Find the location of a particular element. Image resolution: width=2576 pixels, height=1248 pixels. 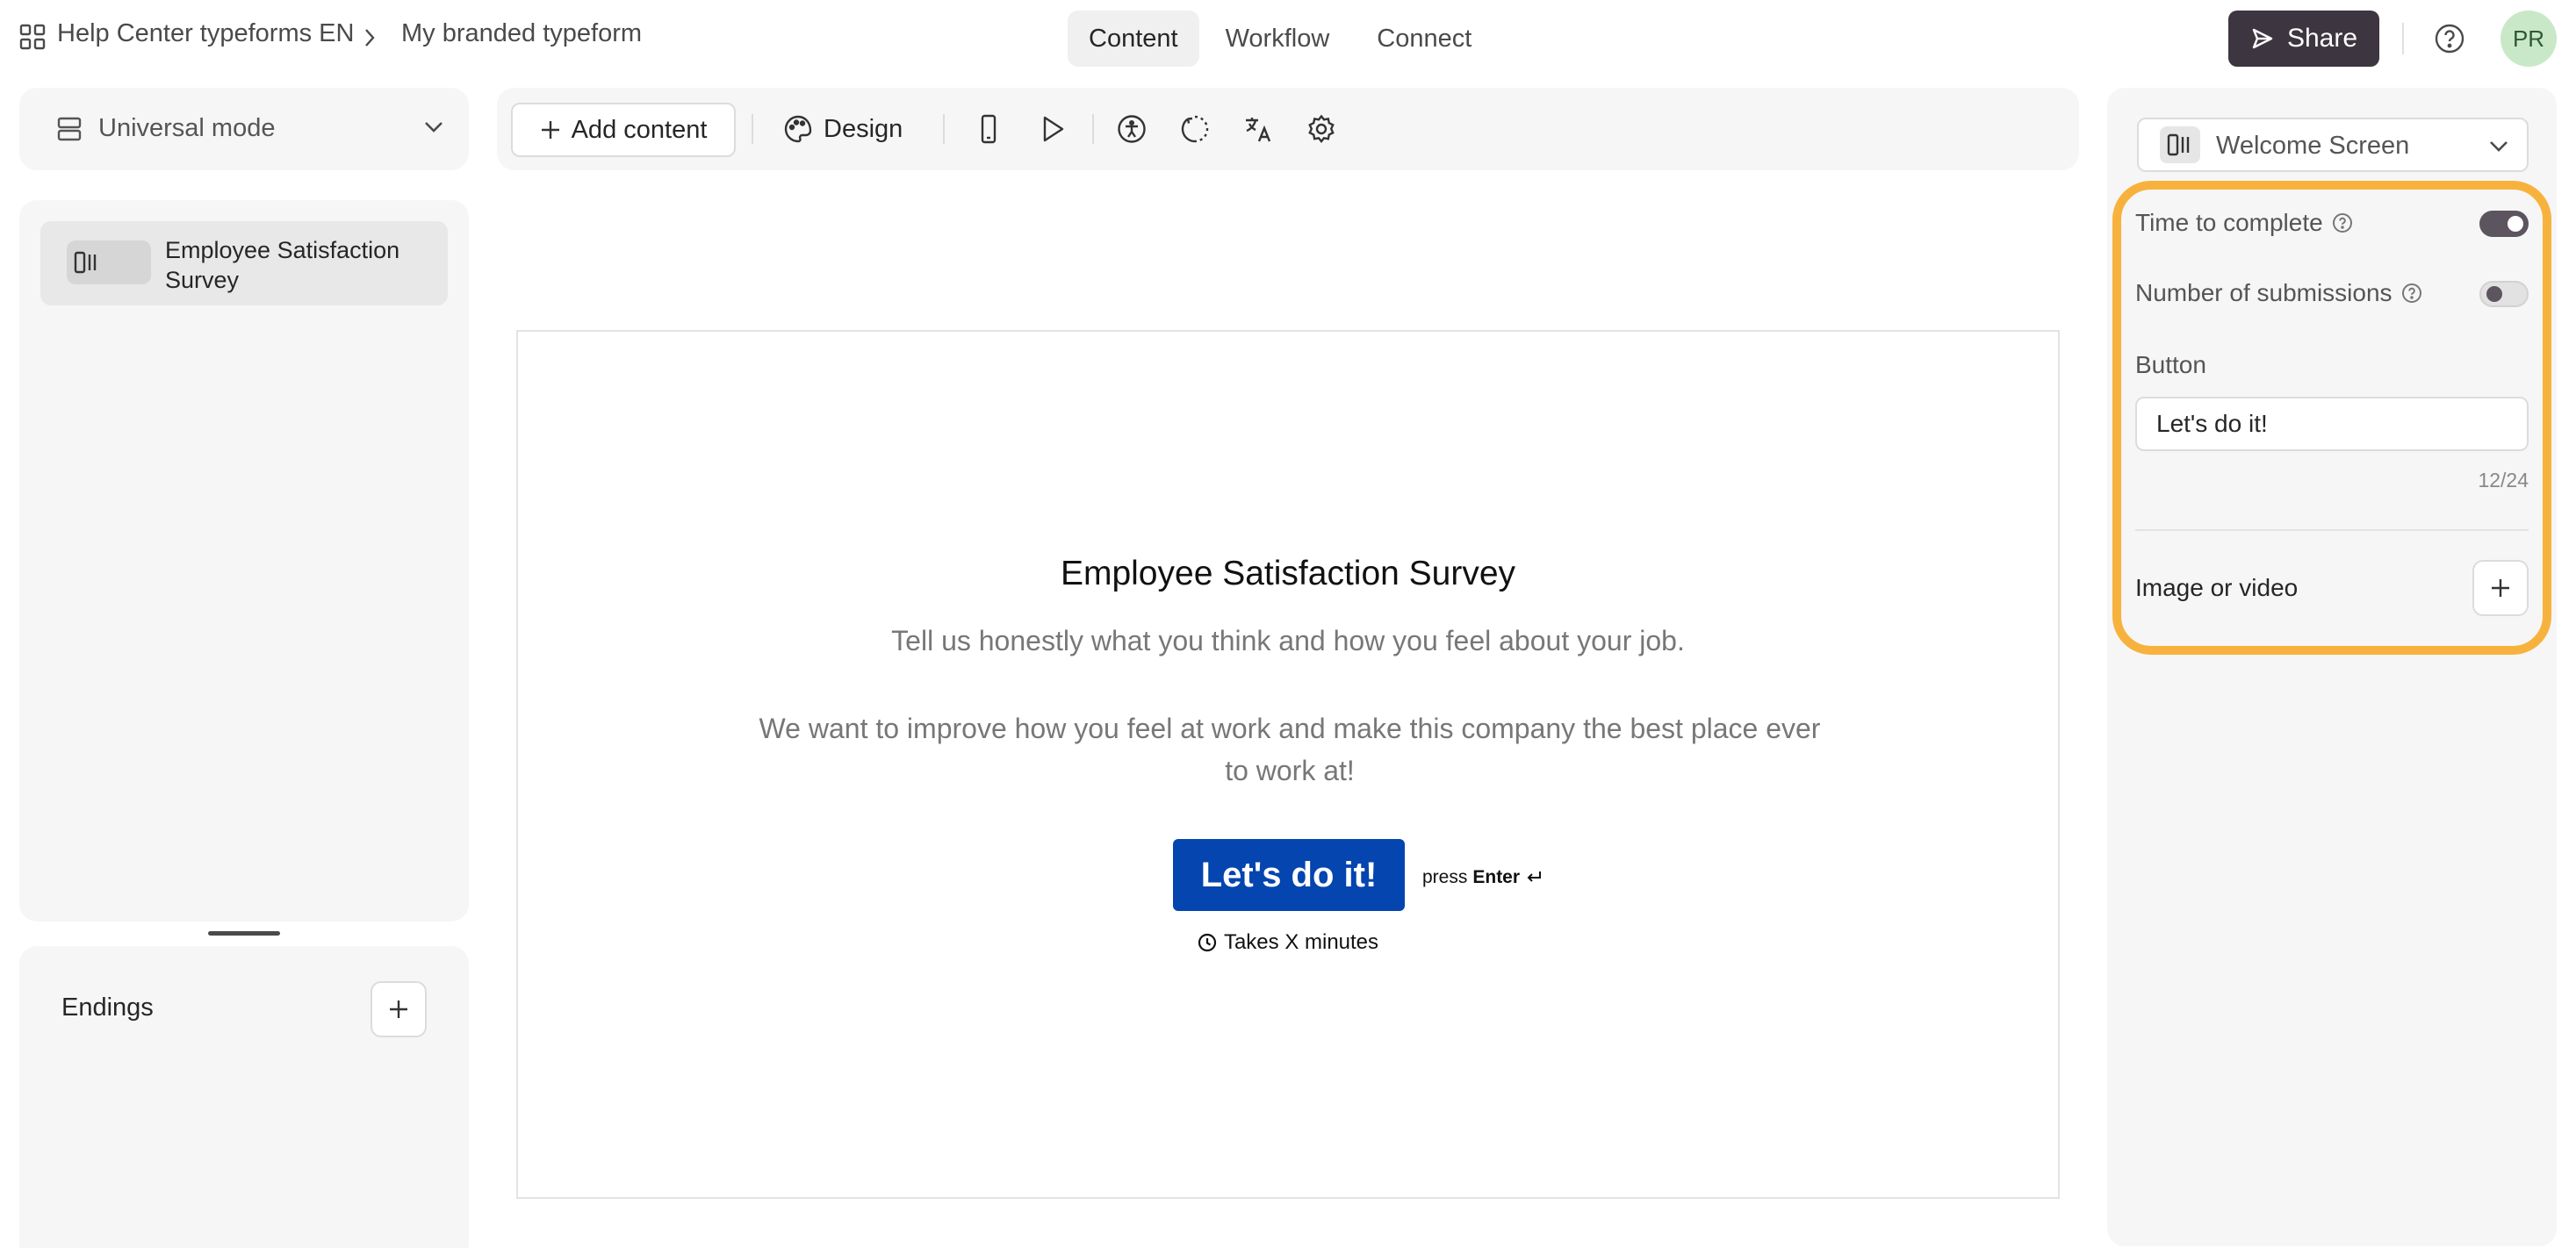

palette-icon is located at coordinates (798, 129).